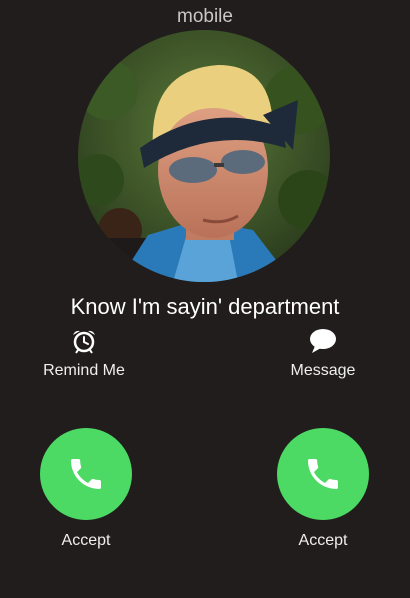 Image resolution: width=410 pixels, height=598 pixels. Describe the element at coordinates (205, 306) in the screenshot. I see `caller-name: Know I'm sayin' department` at that location.